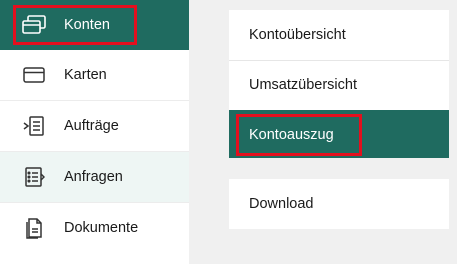 This screenshot has height=264, width=457. I want to click on submenu-item-umsatzuebersicht: Umsatzübersicht, so click(339, 85).